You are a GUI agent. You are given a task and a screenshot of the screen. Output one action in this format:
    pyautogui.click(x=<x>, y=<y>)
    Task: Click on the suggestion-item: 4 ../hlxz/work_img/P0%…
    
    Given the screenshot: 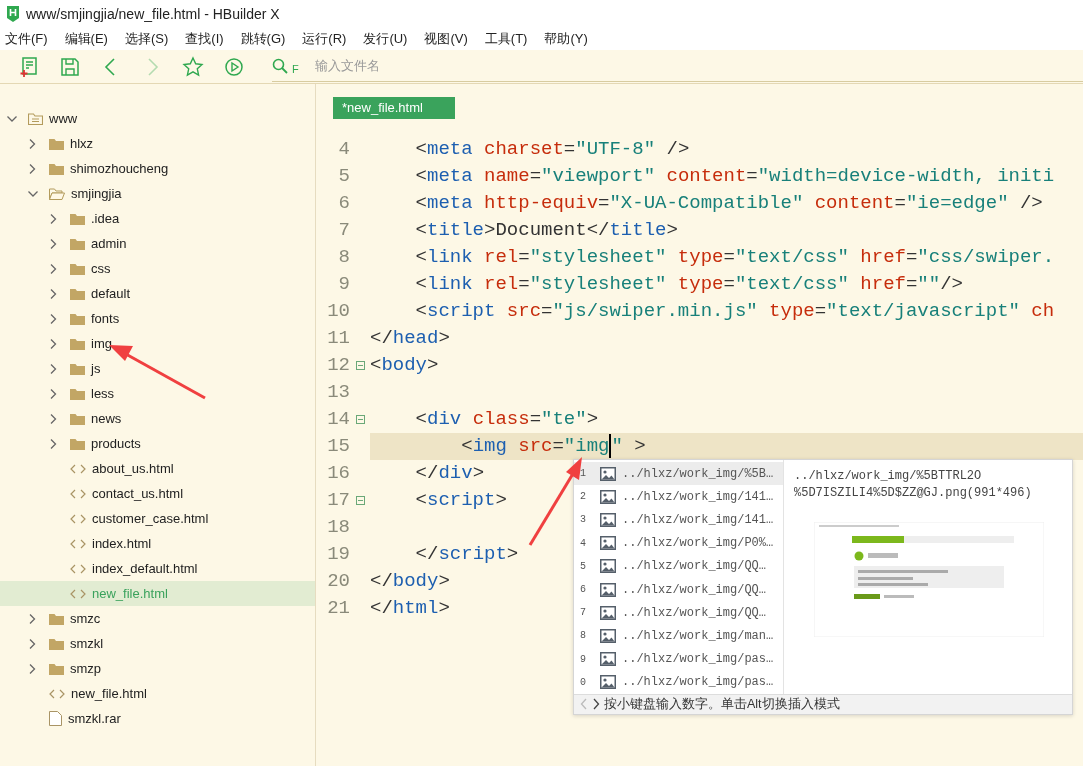 What is the action you would take?
    pyautogui.click(x=678, y=543)
    